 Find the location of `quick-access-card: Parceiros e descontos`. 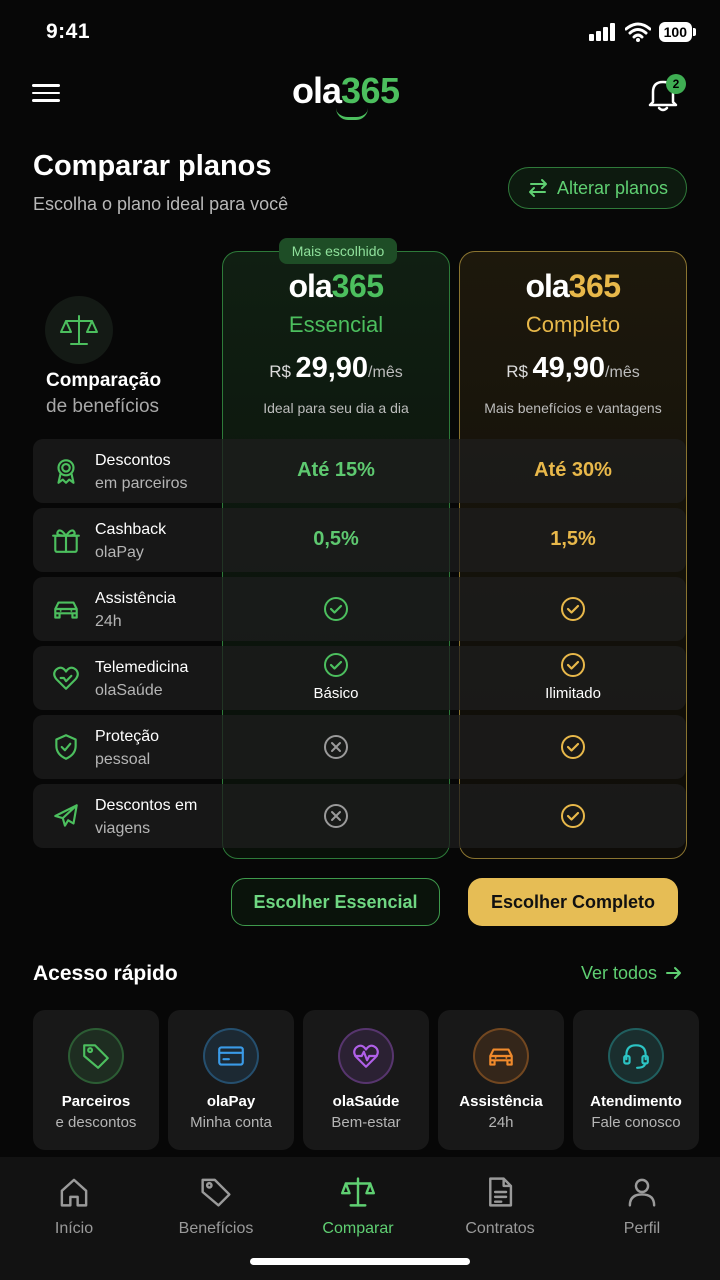

quick-access-card: Parceiros e descontos is located at coordinates (96, 1080).